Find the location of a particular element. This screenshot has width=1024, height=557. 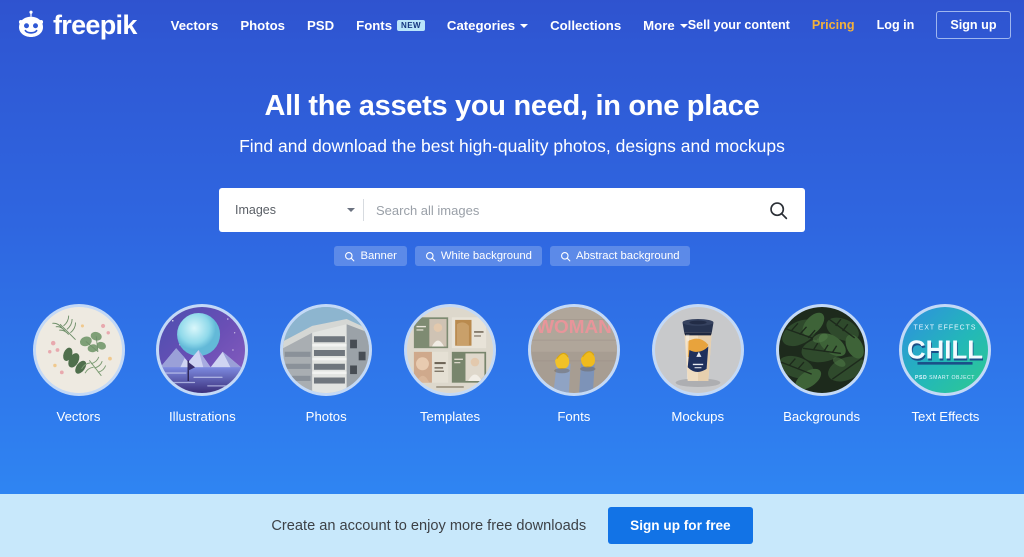

search-divider is located at coordinates (363, 210).